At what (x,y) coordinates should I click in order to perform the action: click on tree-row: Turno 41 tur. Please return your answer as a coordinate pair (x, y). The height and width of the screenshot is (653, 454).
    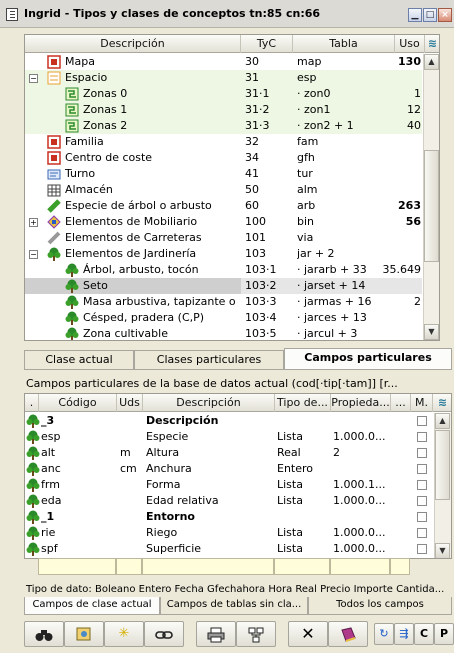
    Looking at the image, I should click on (223, 174).